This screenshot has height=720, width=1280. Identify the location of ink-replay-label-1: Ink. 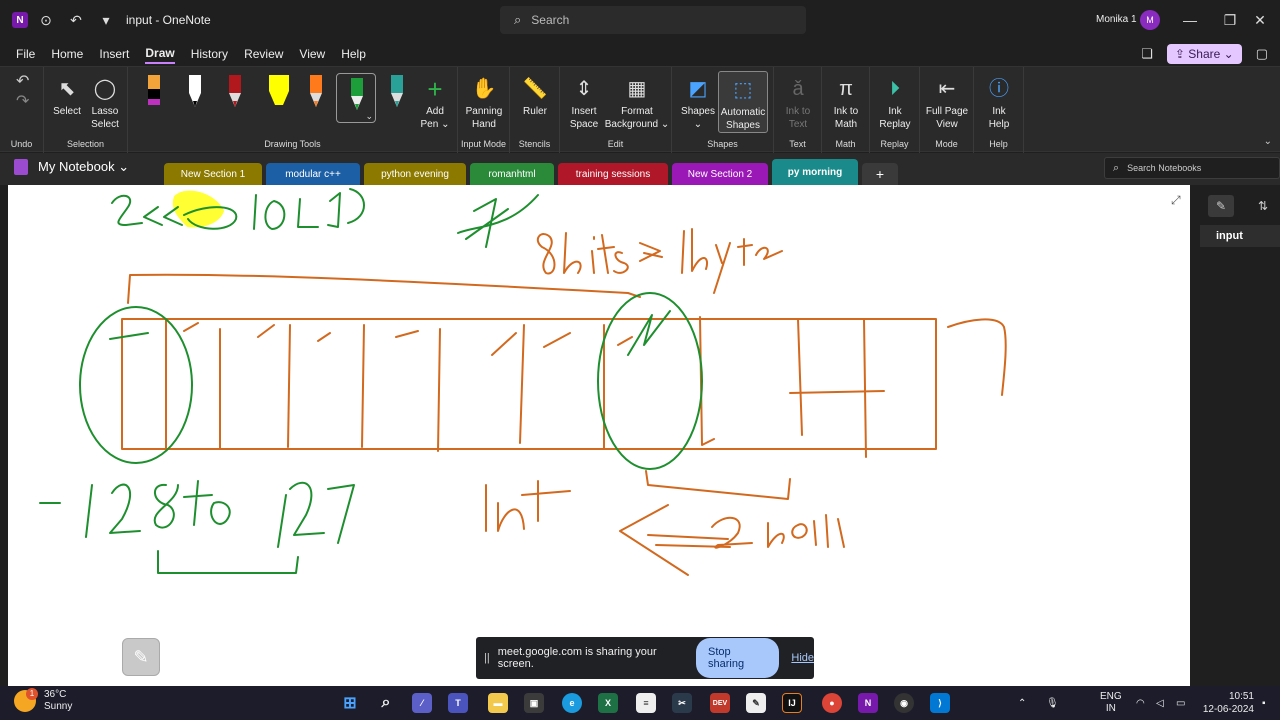
(895, 111).